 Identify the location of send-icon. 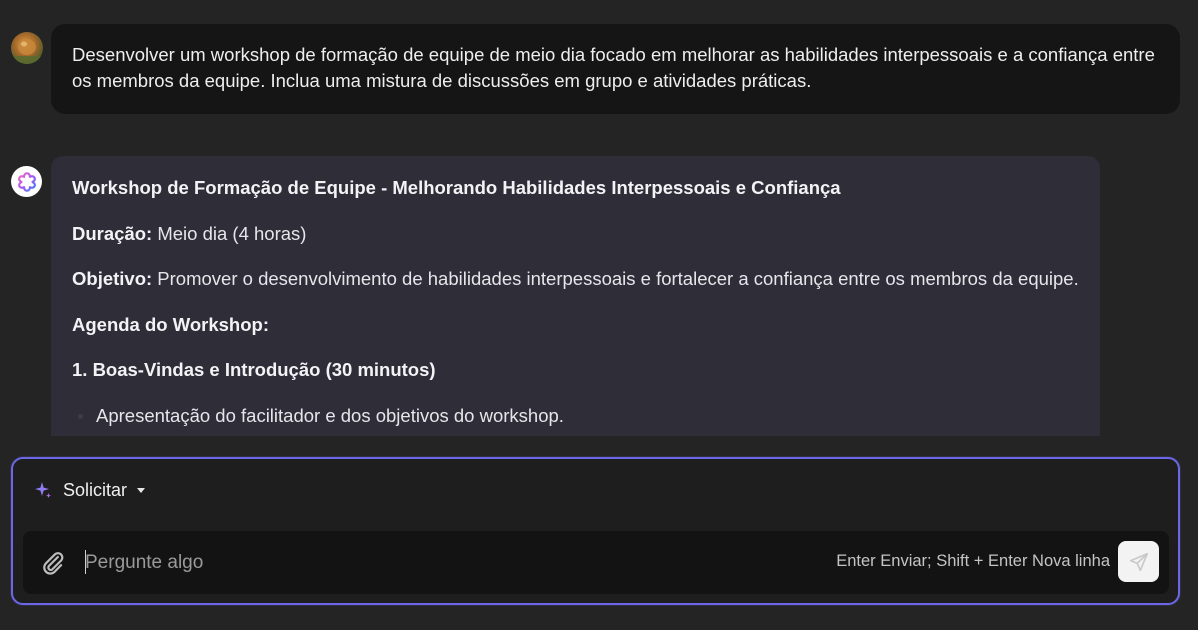
(1138, 561).